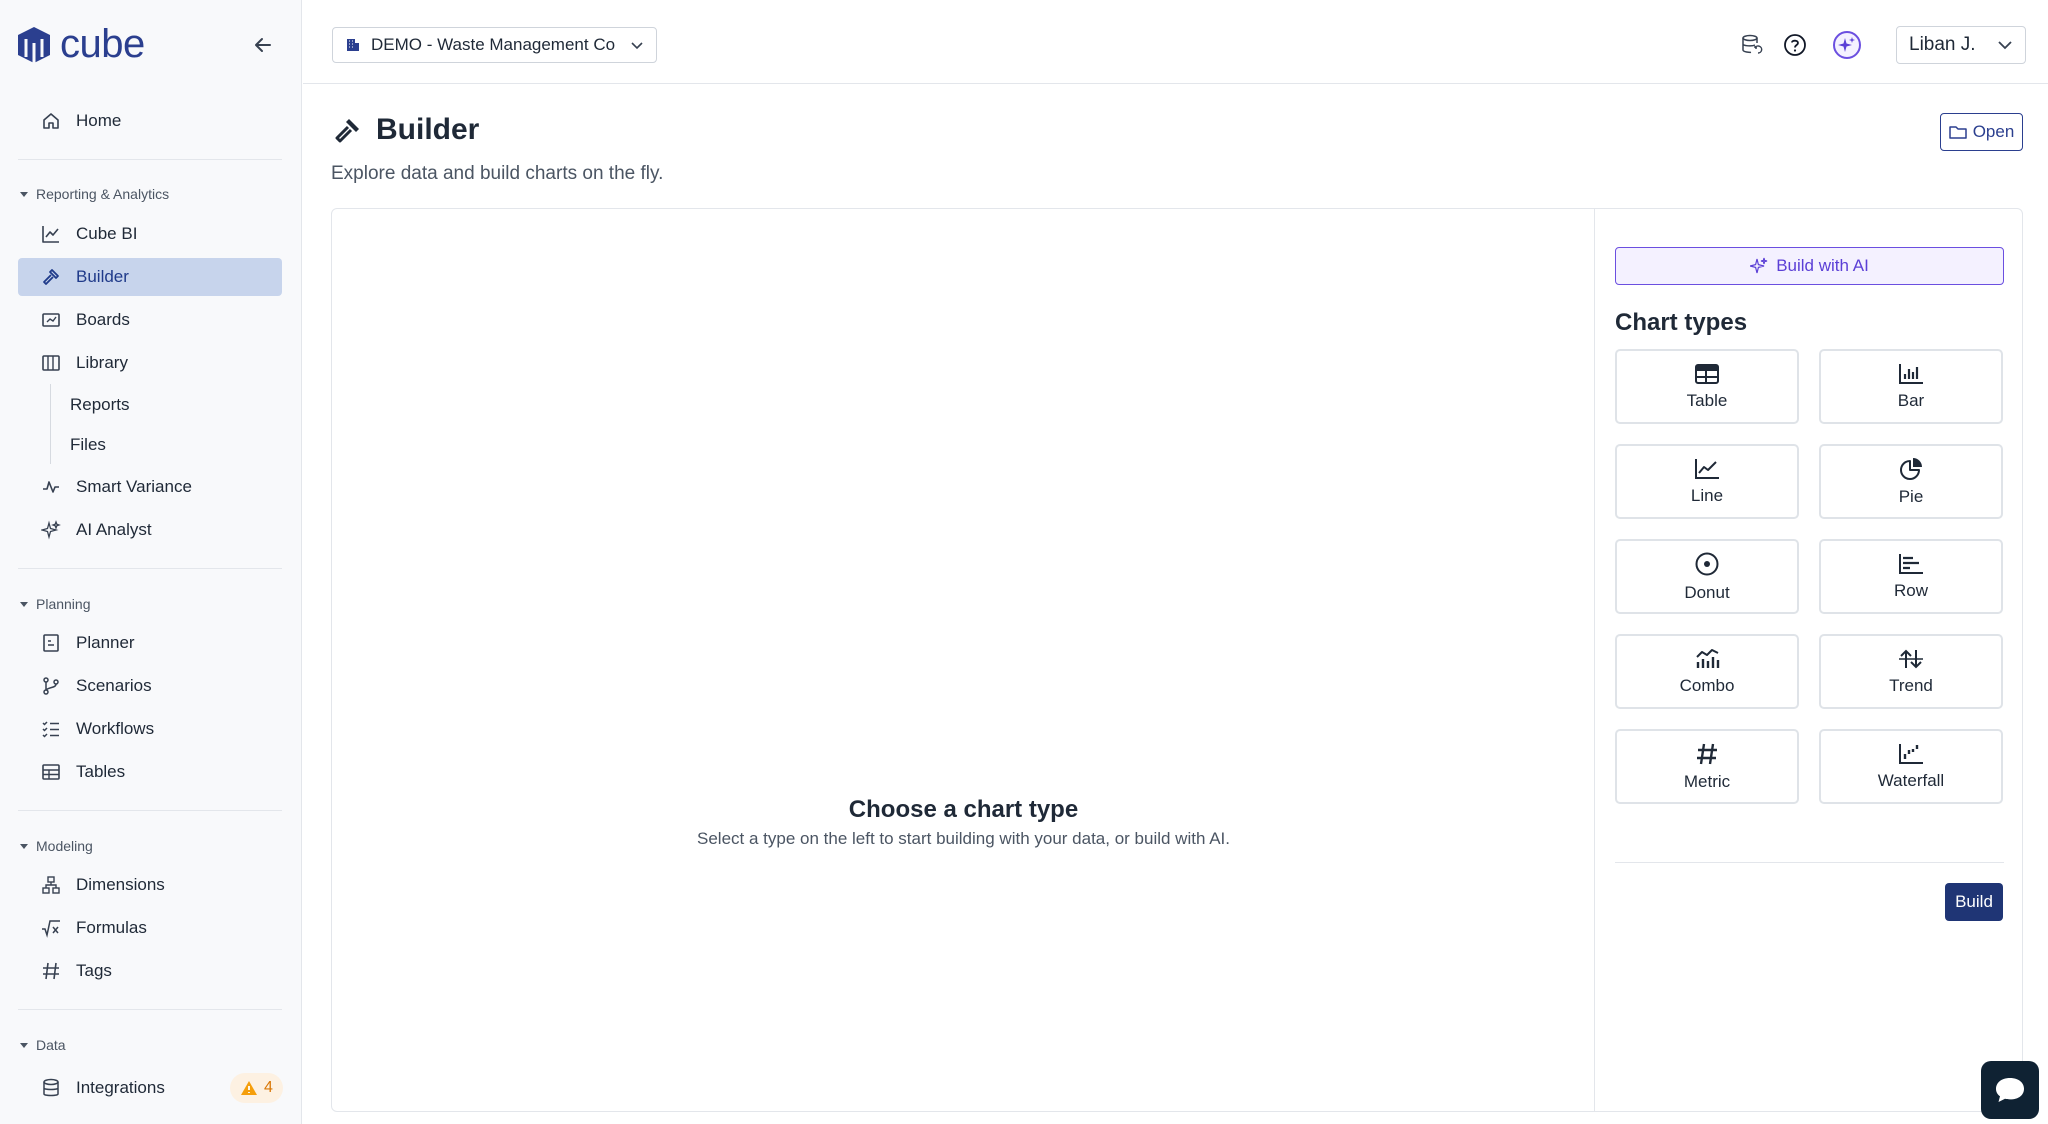 This screenshot has height=1124, width=2048. Describe the element at coordinates (1707, 400) in the screenshot. I see `chart-type-label: Table` at that location.